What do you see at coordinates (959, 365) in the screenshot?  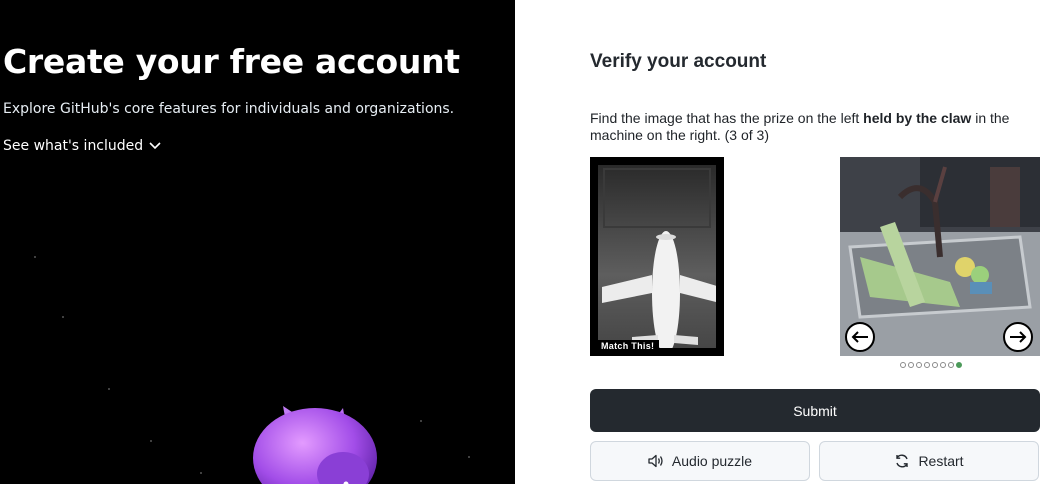 I see `pager-dot-active` at bounding box center [959, 365].